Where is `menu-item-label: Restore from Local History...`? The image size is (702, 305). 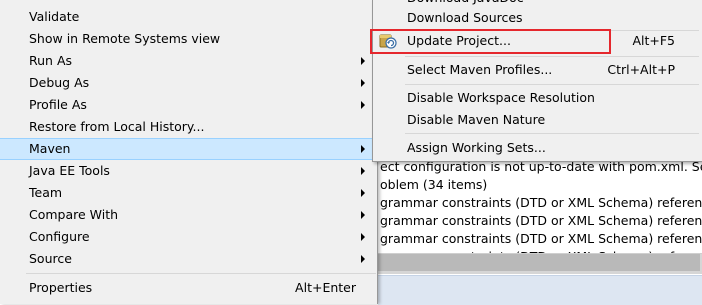 menu-item-label: Restore from Local History... is located at coordinates (117, 126).